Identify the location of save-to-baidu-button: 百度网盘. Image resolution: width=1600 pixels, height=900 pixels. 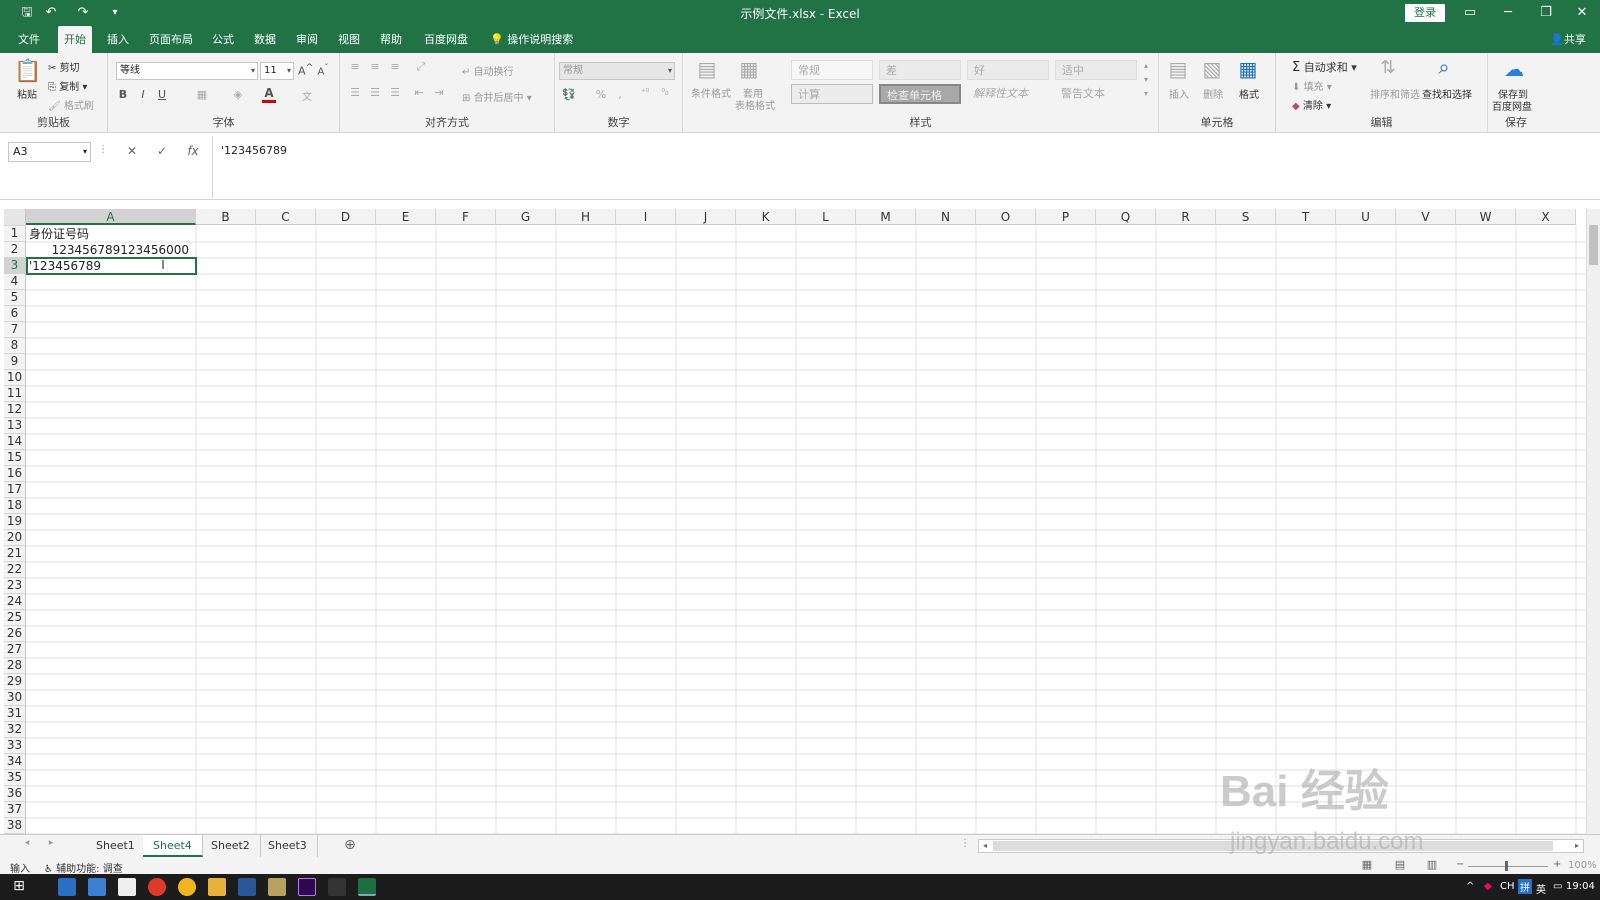
(1512, 105).